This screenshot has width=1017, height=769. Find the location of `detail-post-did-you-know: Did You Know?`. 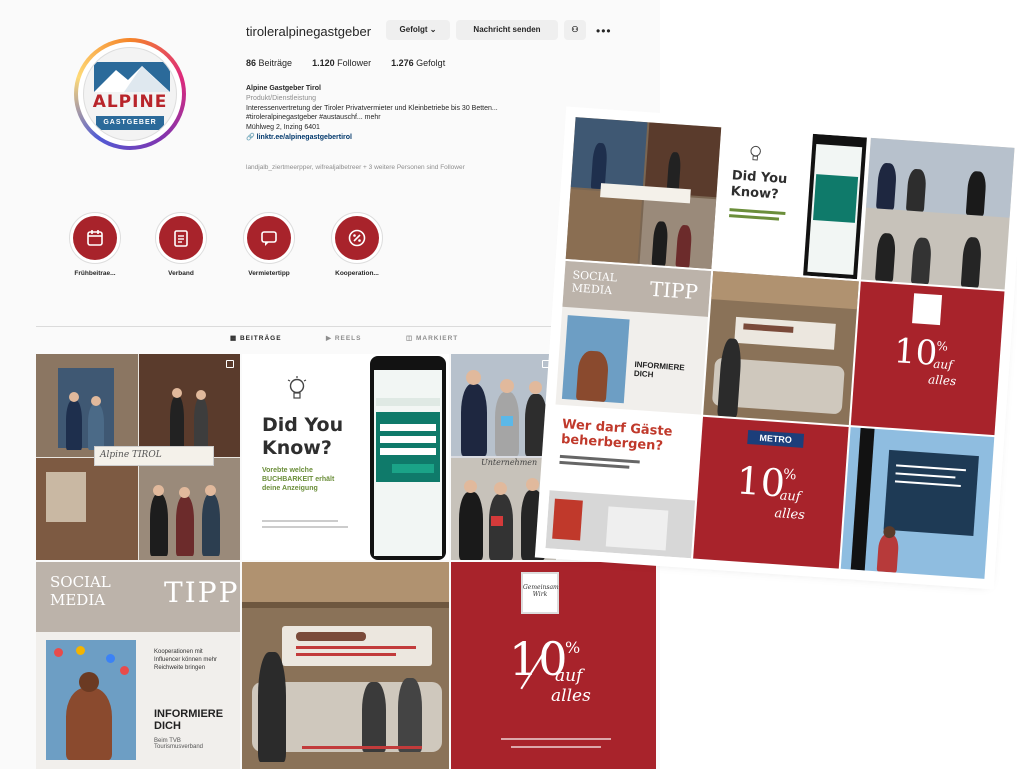

detail-post-did-you-know: Did You Know? is located at coordinates (791, 203).